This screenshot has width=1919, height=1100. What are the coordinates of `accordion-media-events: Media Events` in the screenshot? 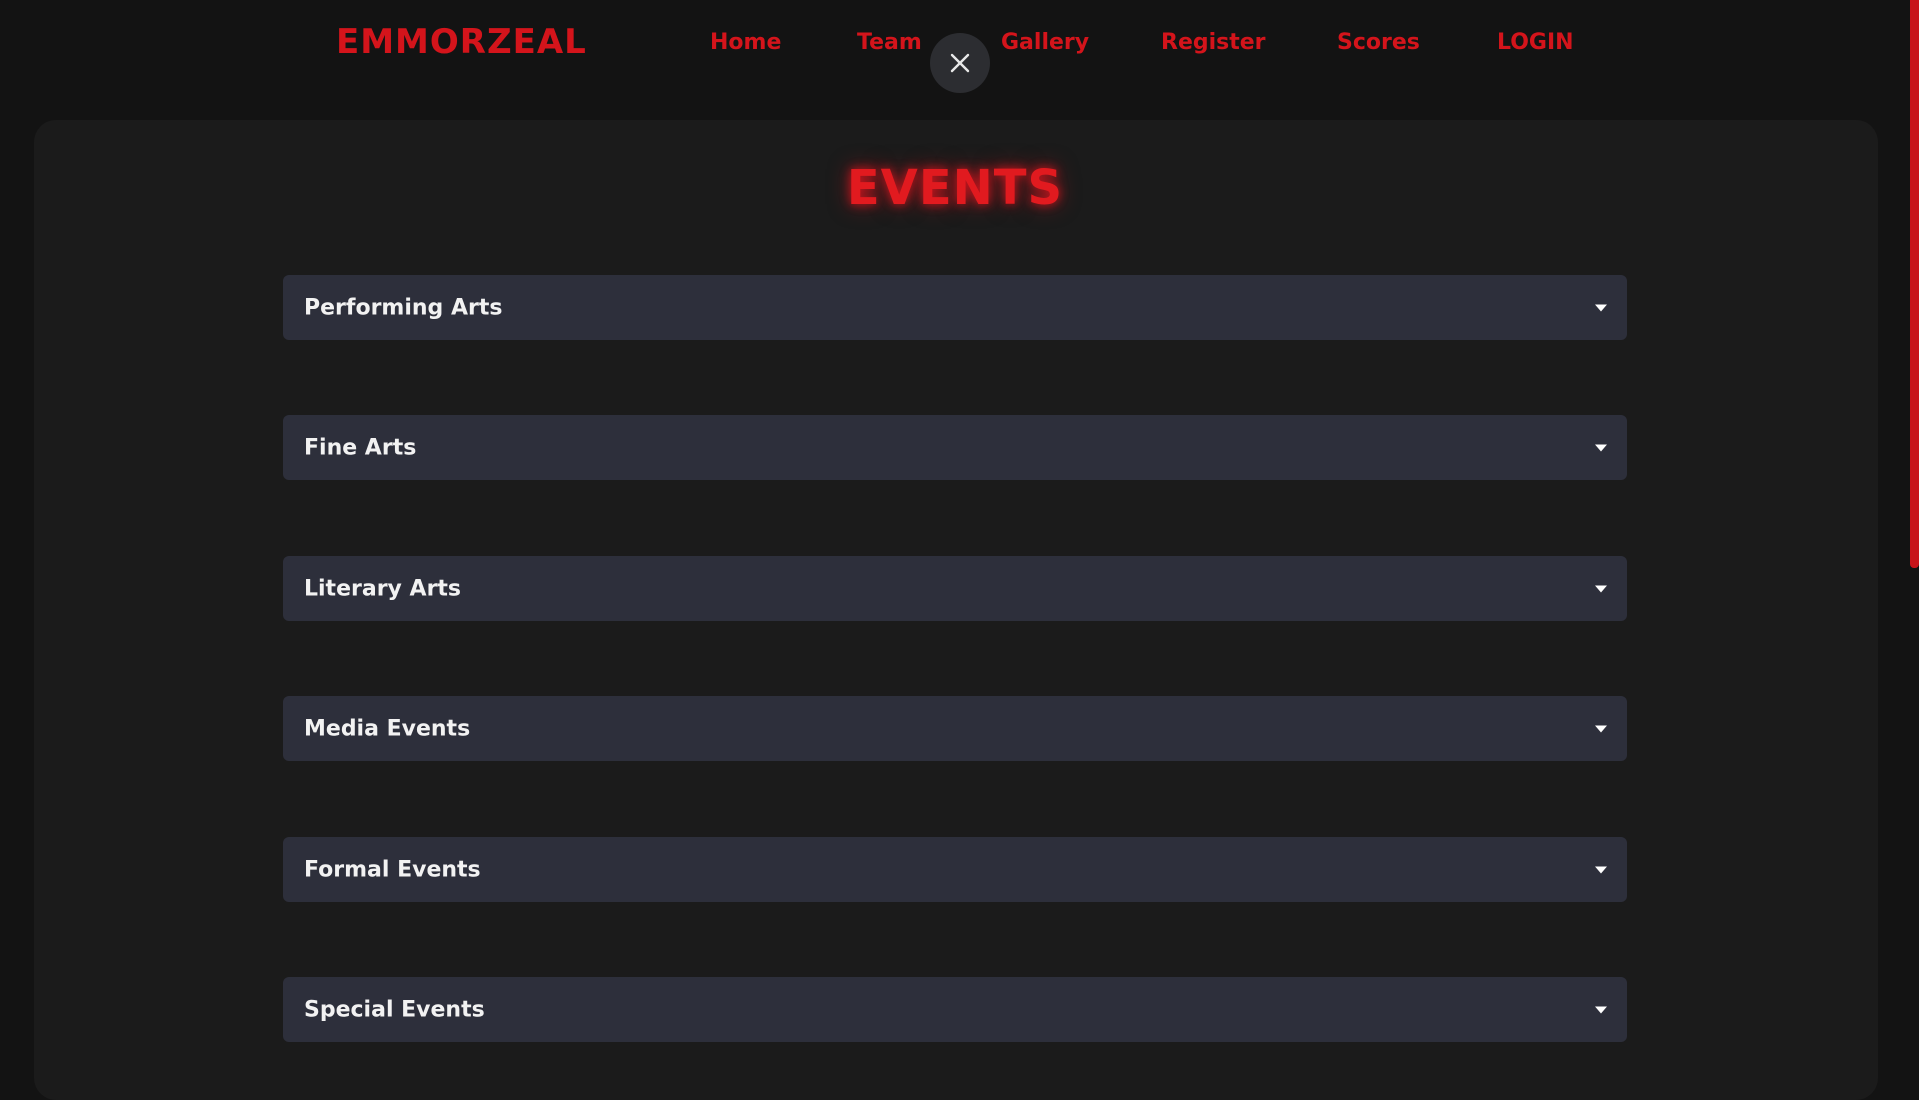 It's located at (955, 728).